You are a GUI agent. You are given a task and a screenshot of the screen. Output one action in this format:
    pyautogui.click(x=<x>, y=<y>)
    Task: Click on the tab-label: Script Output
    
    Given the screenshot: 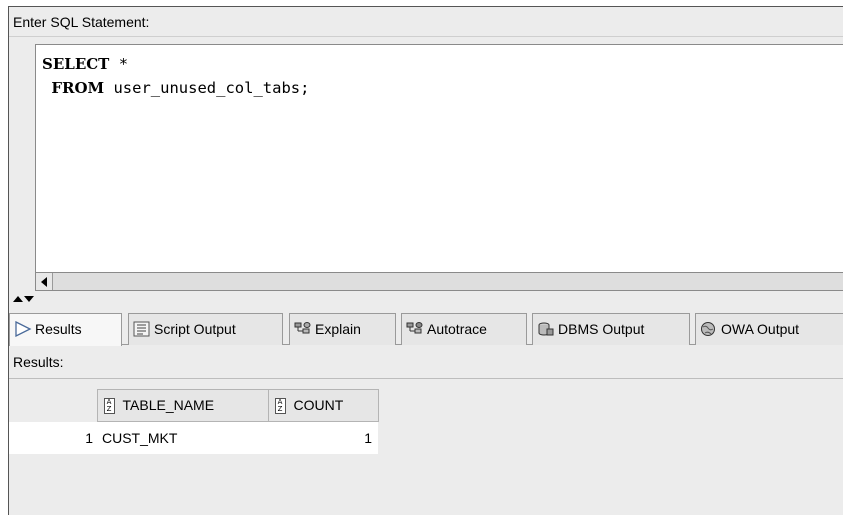 What is the action you would take?
    pyautogui.click(x=195, y=329)
    